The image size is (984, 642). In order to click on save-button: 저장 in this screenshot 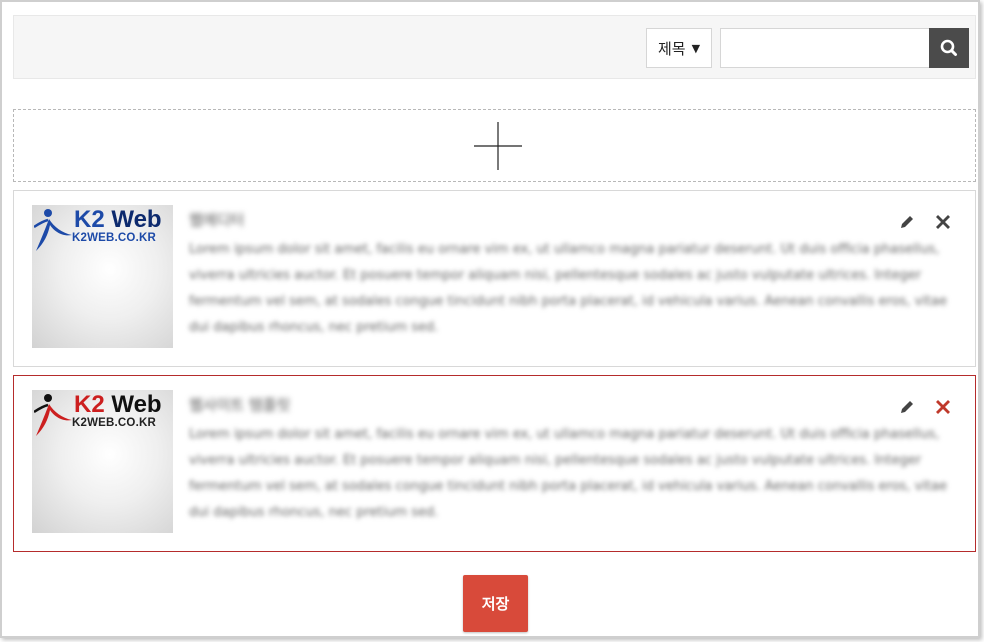, I will do `click(495, 603)`.